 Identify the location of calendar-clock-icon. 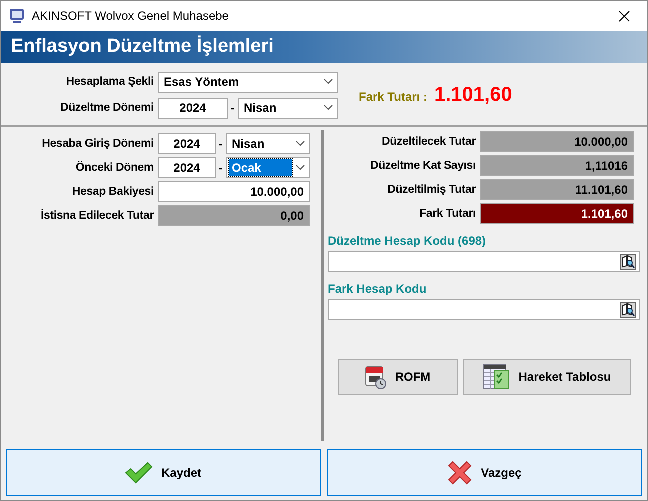
(376, 377).